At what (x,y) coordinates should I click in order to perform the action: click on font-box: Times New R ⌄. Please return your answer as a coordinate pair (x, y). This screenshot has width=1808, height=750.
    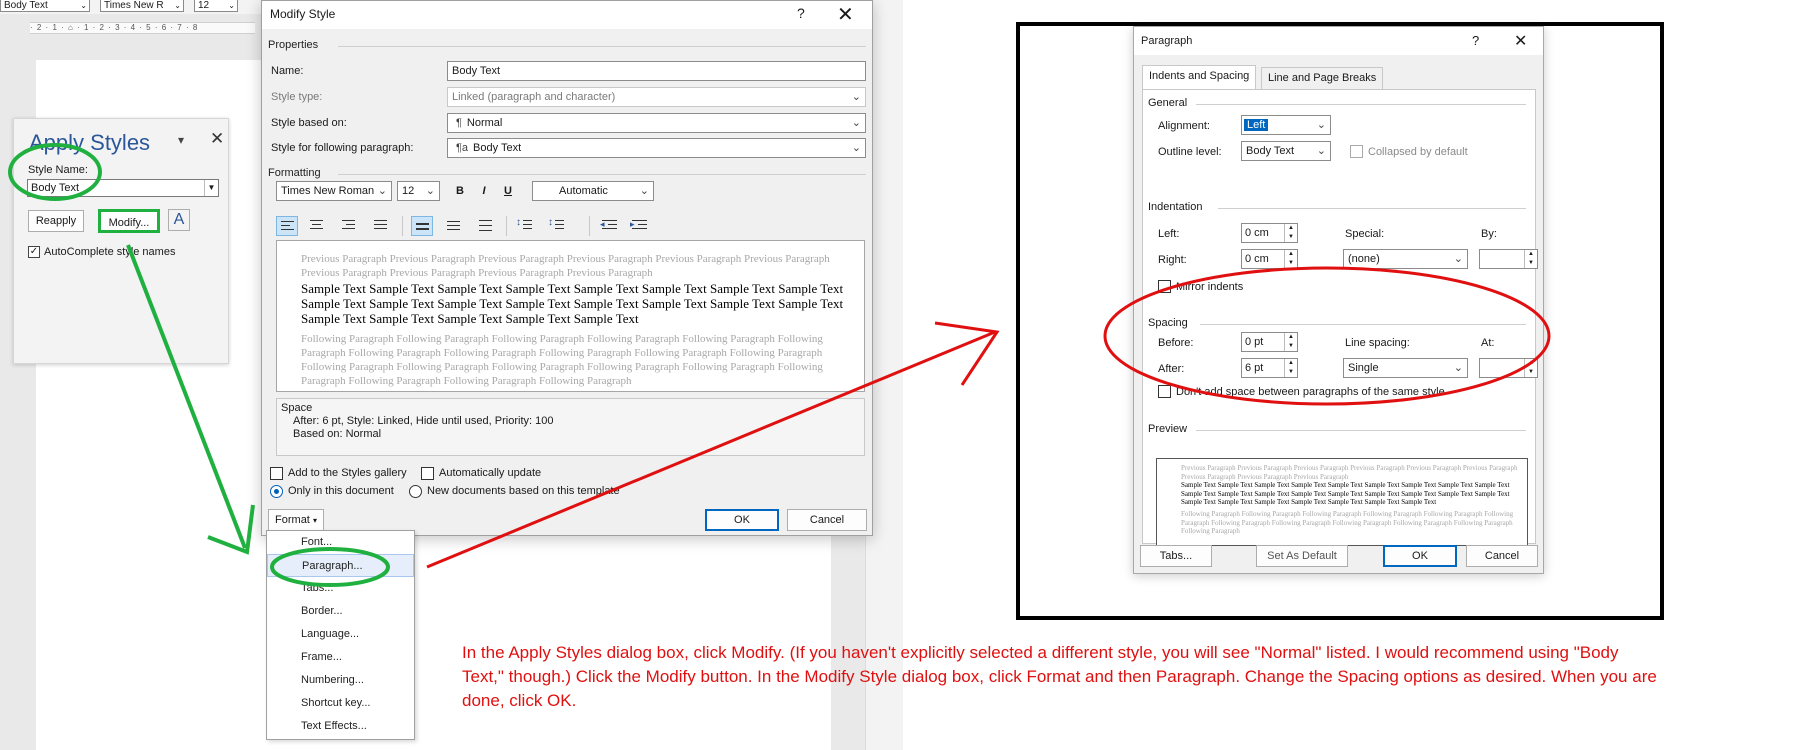
    Looking at the image, I should click on (142, 6).